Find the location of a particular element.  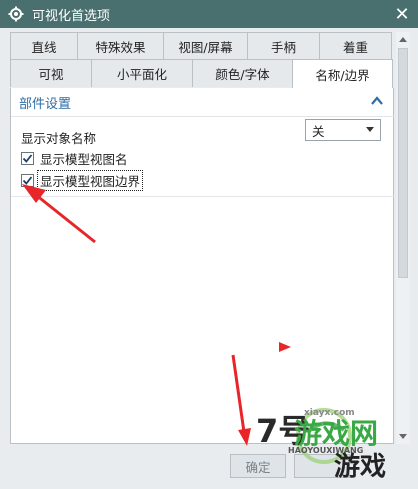

dialog-footer: 确定 is located at coordinates (209, 467).